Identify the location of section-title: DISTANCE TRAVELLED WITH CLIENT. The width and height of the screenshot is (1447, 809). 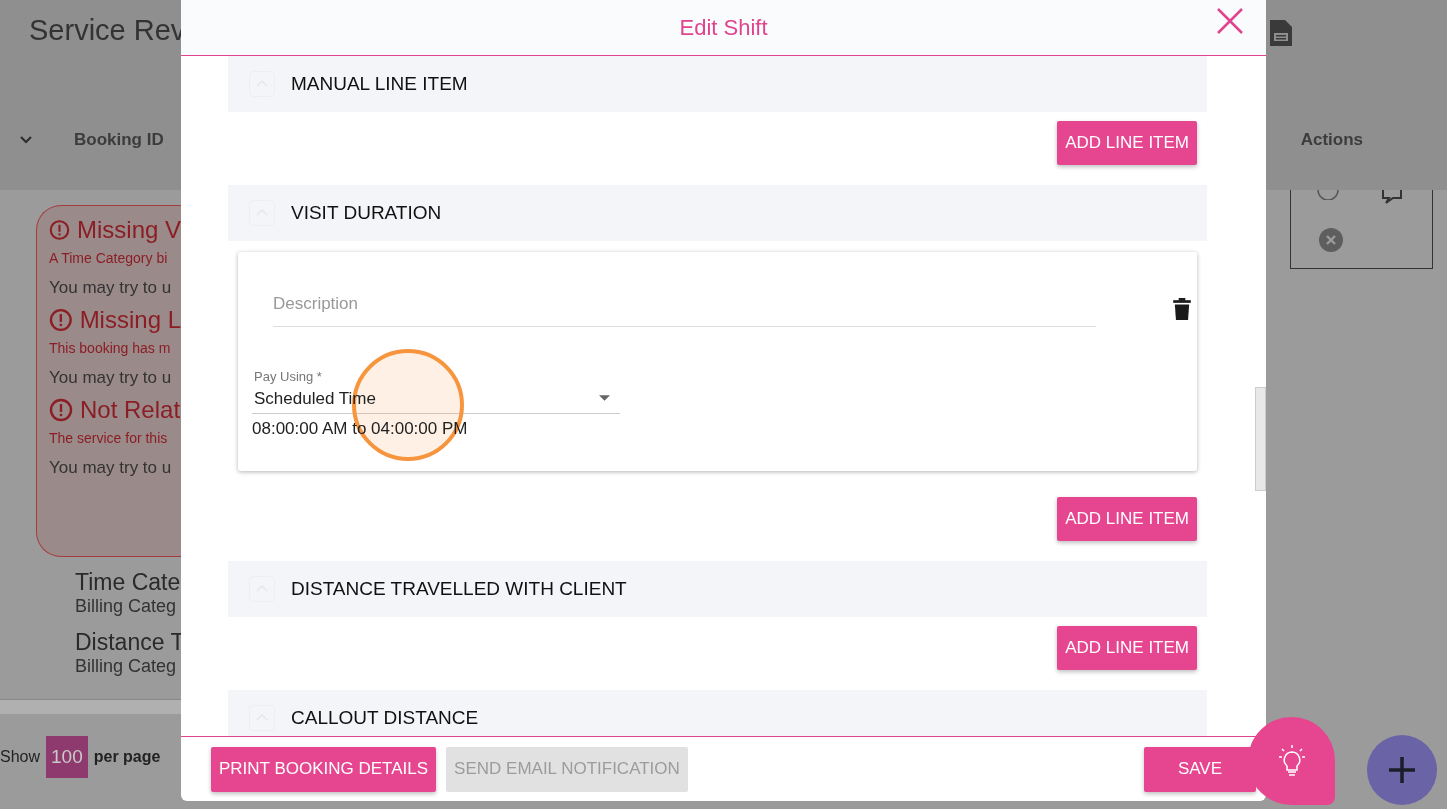
(459, 589).